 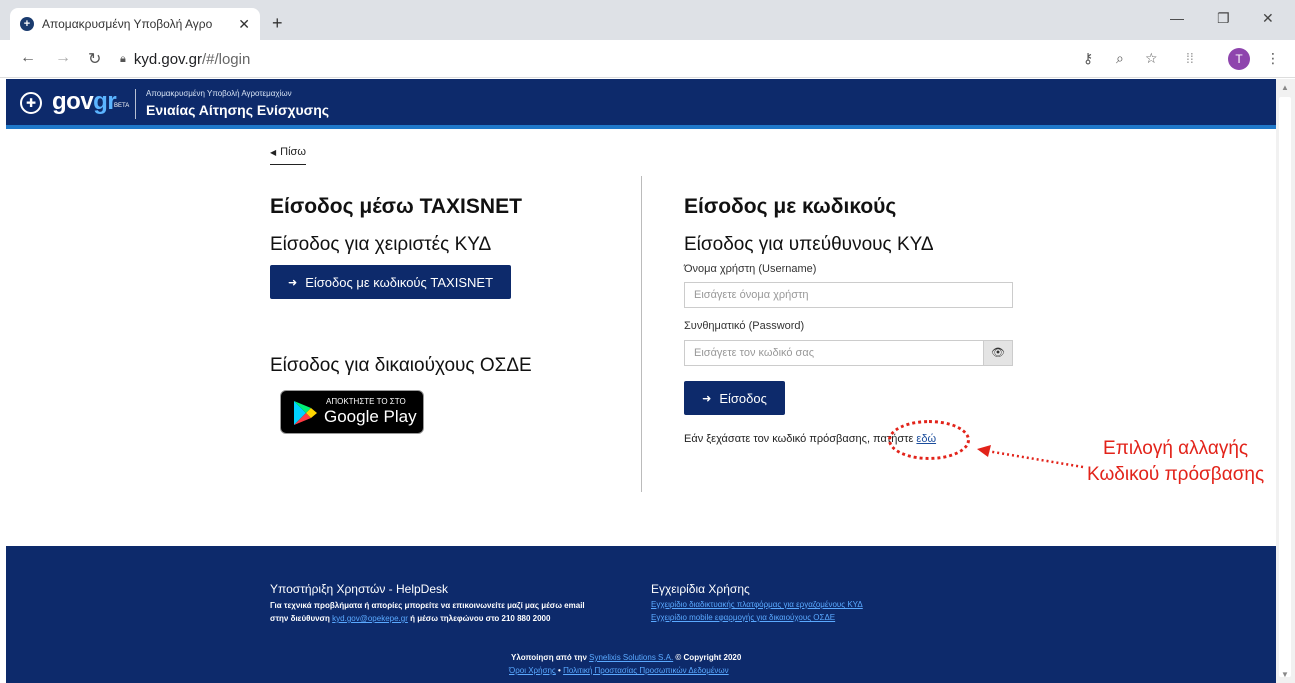 What do you see at coordinates (700, 589) in the screenshot?
I see `manuals-title: Εγχειρίδια Χρήσης` at bounding box center [700, 589].